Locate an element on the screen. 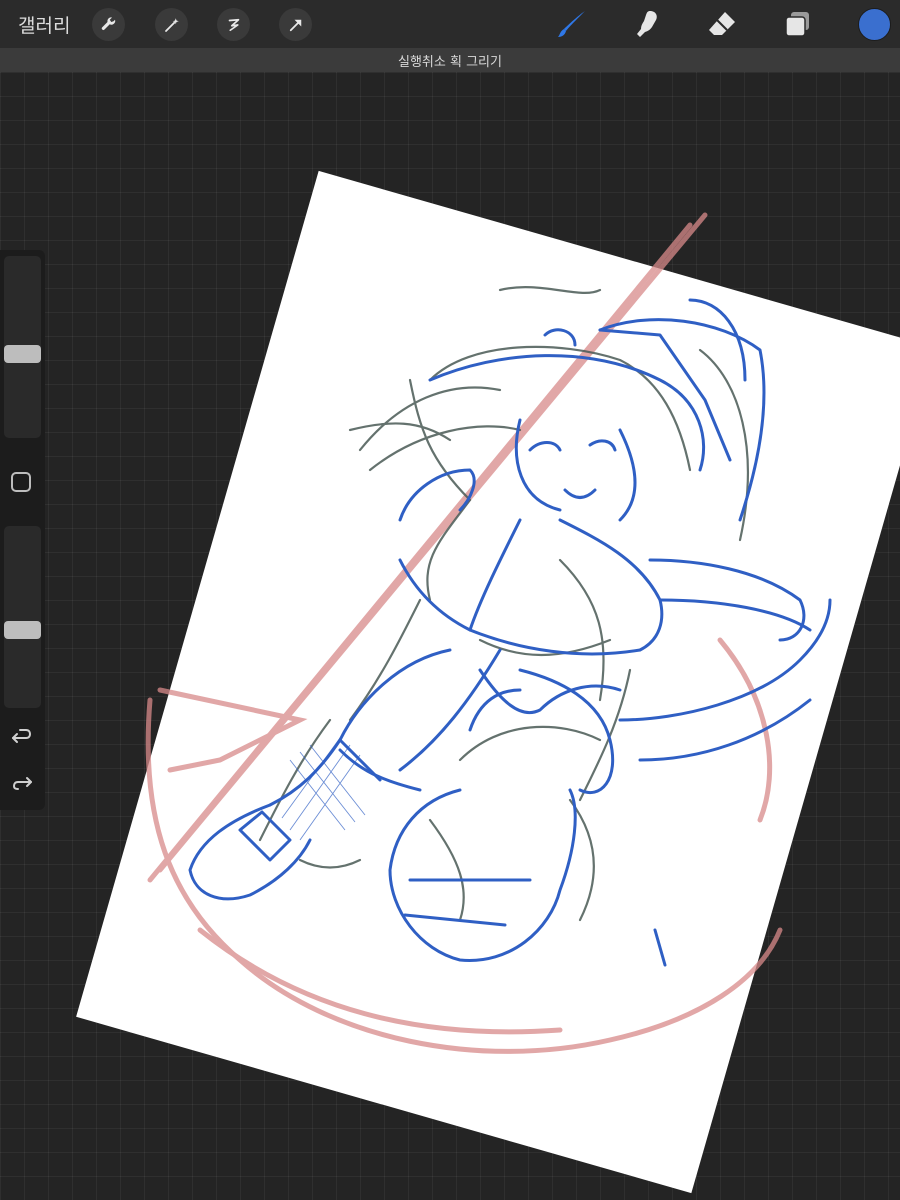 Image resolution: width=900 pixels, height=1200 pixels. selection-button is located at coordinates (233, 24).